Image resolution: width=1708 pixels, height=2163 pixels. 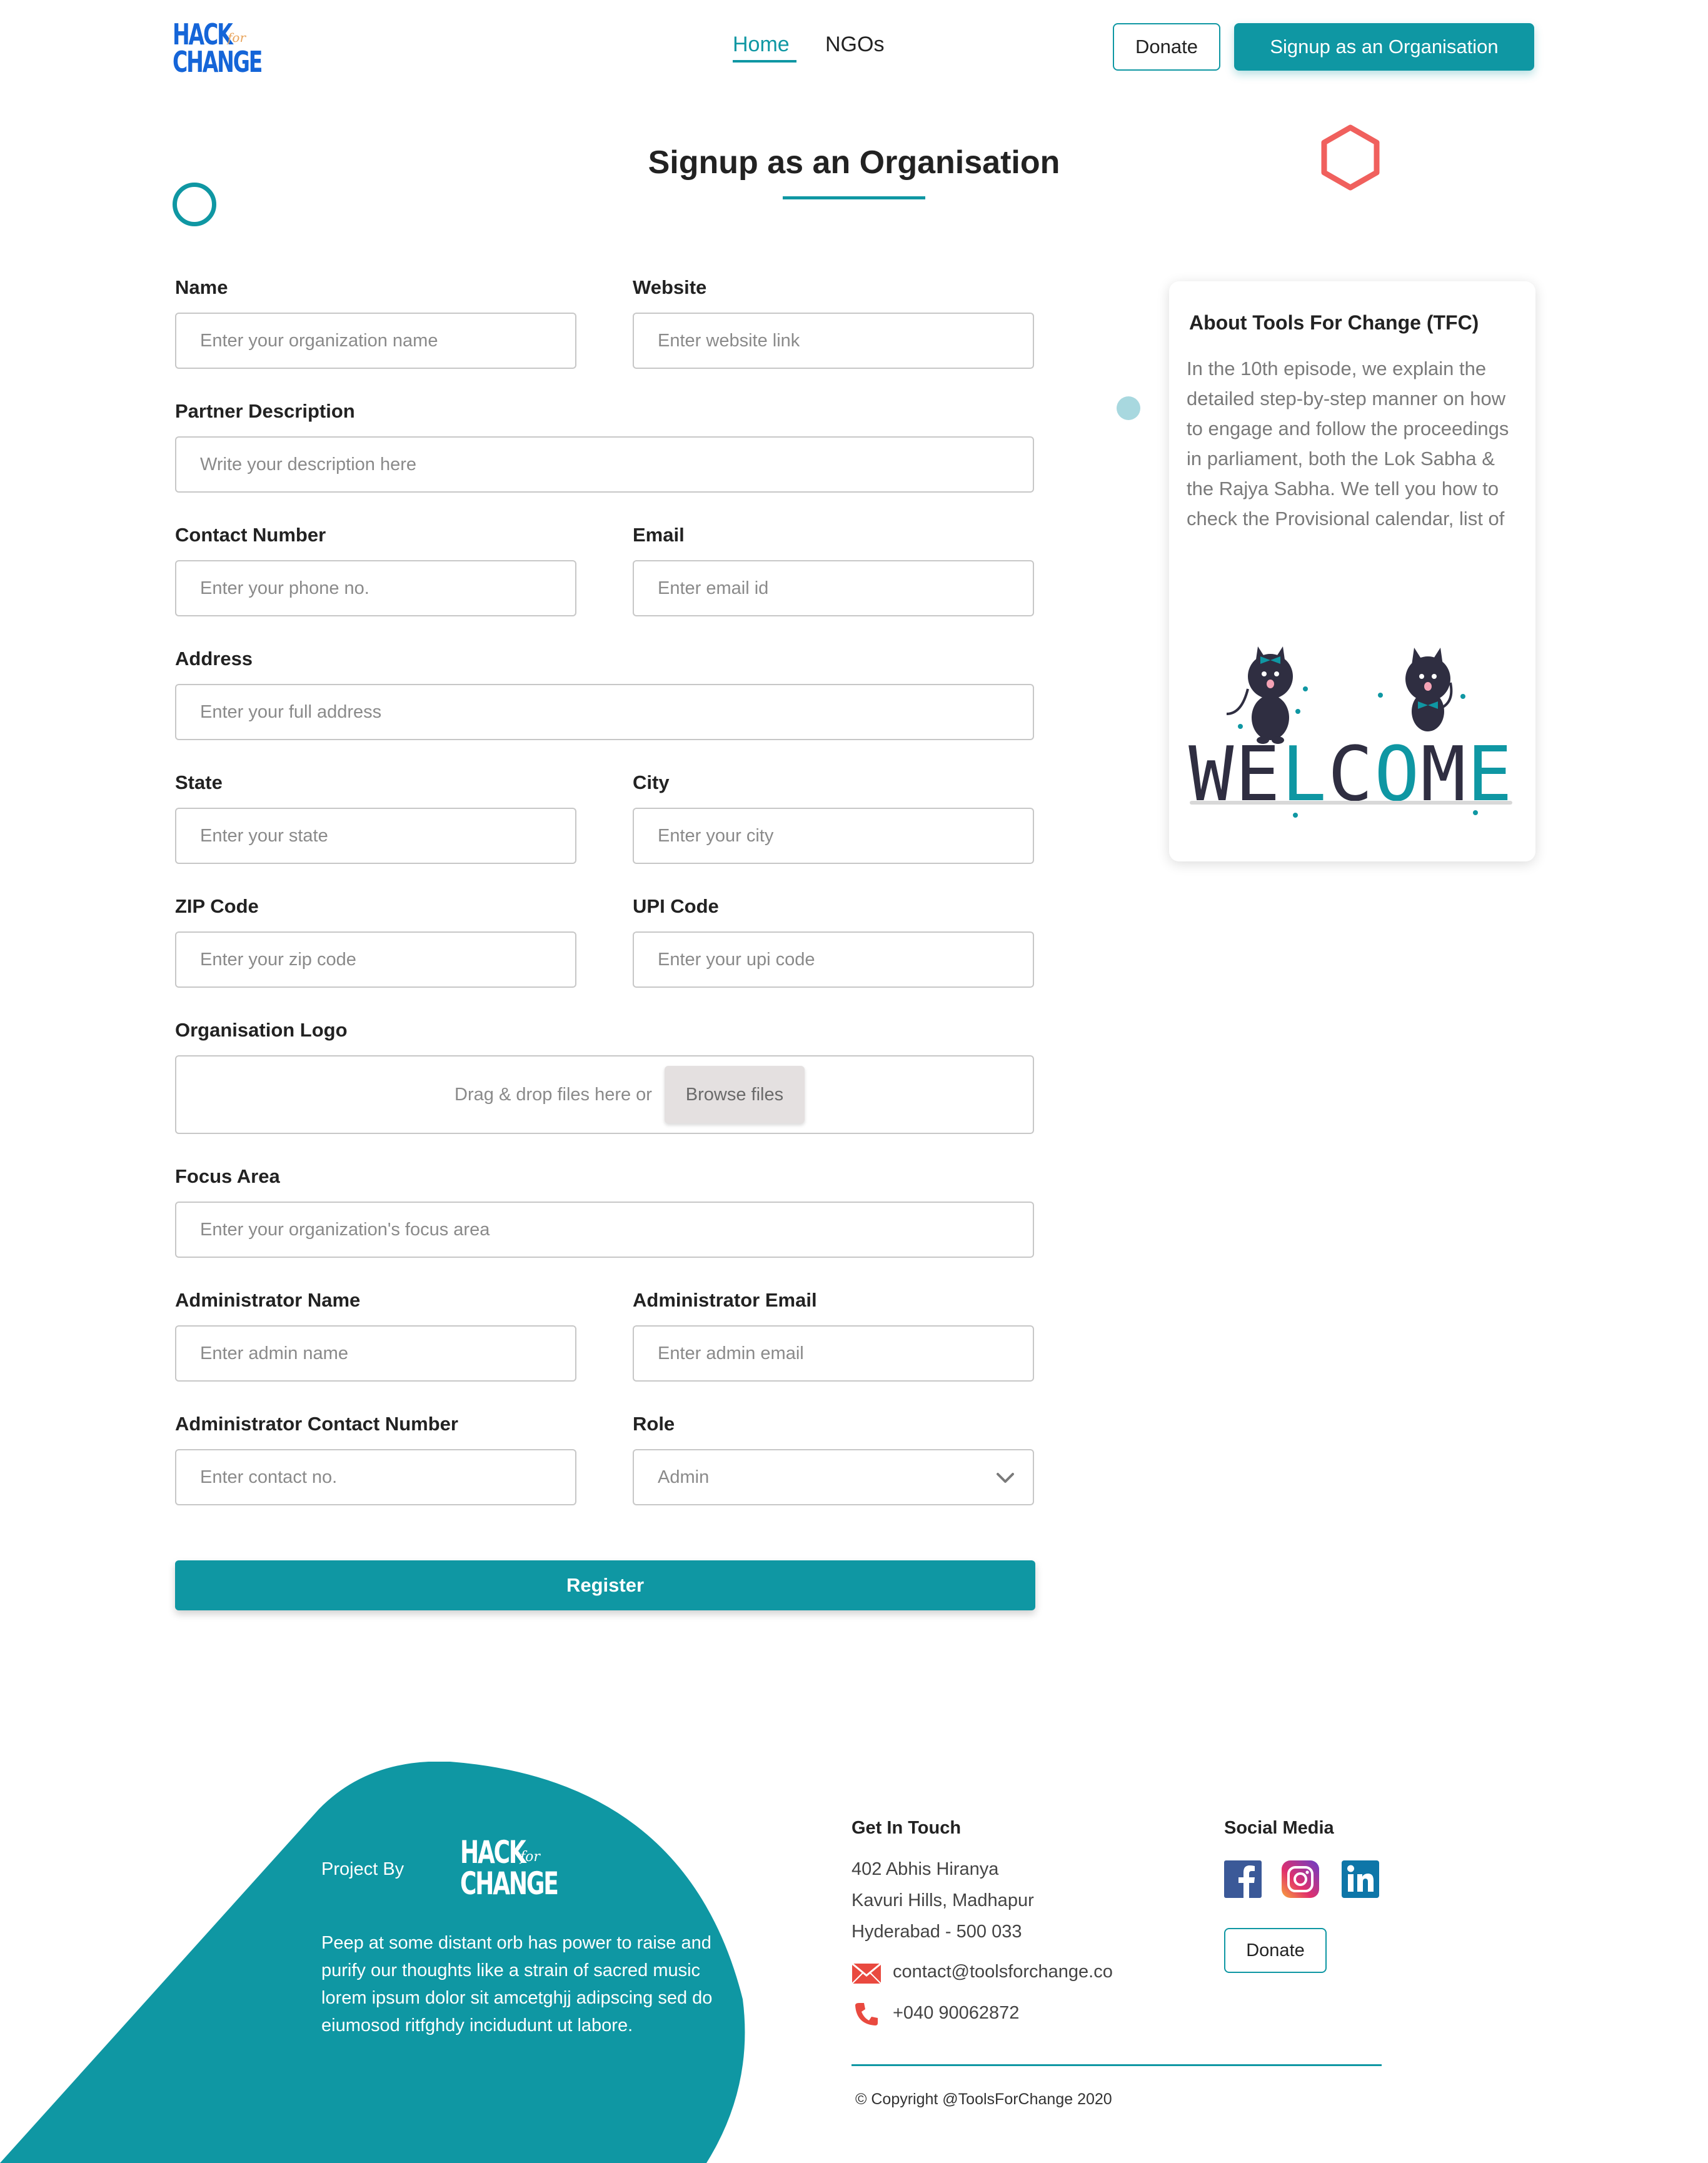 What do you see at coordinates (725, 1300) in the screenshot?
I see `admin-email-label: Administrator Email` at bounding box center [725, 1300].